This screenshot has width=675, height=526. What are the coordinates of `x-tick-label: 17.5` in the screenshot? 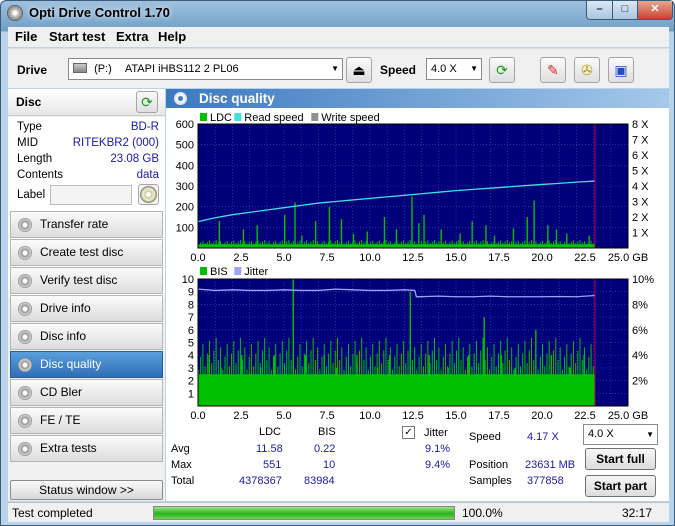 It's located at (498, 258).